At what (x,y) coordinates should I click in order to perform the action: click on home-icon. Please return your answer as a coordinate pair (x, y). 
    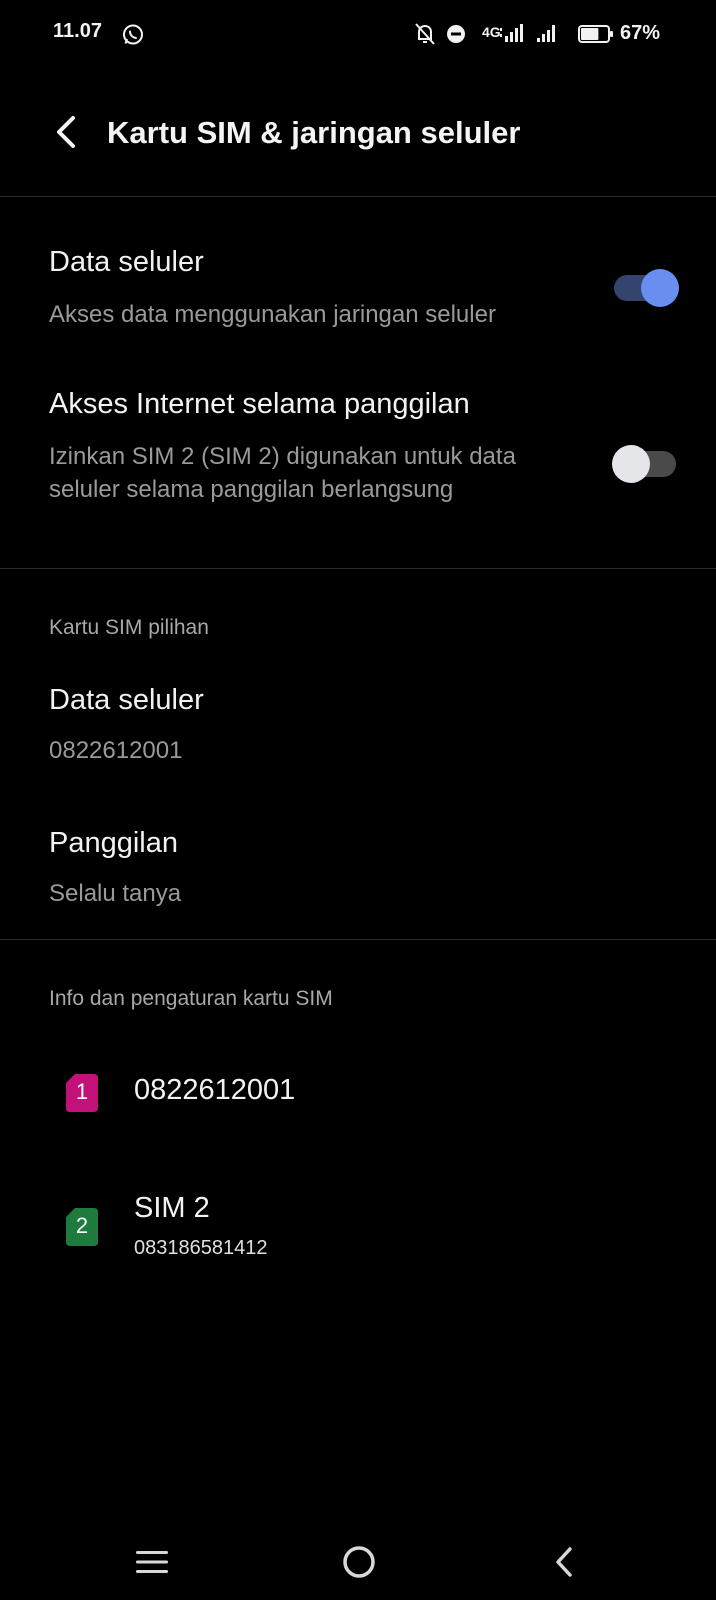
    Looking at the image, I should click on (359, 1562).